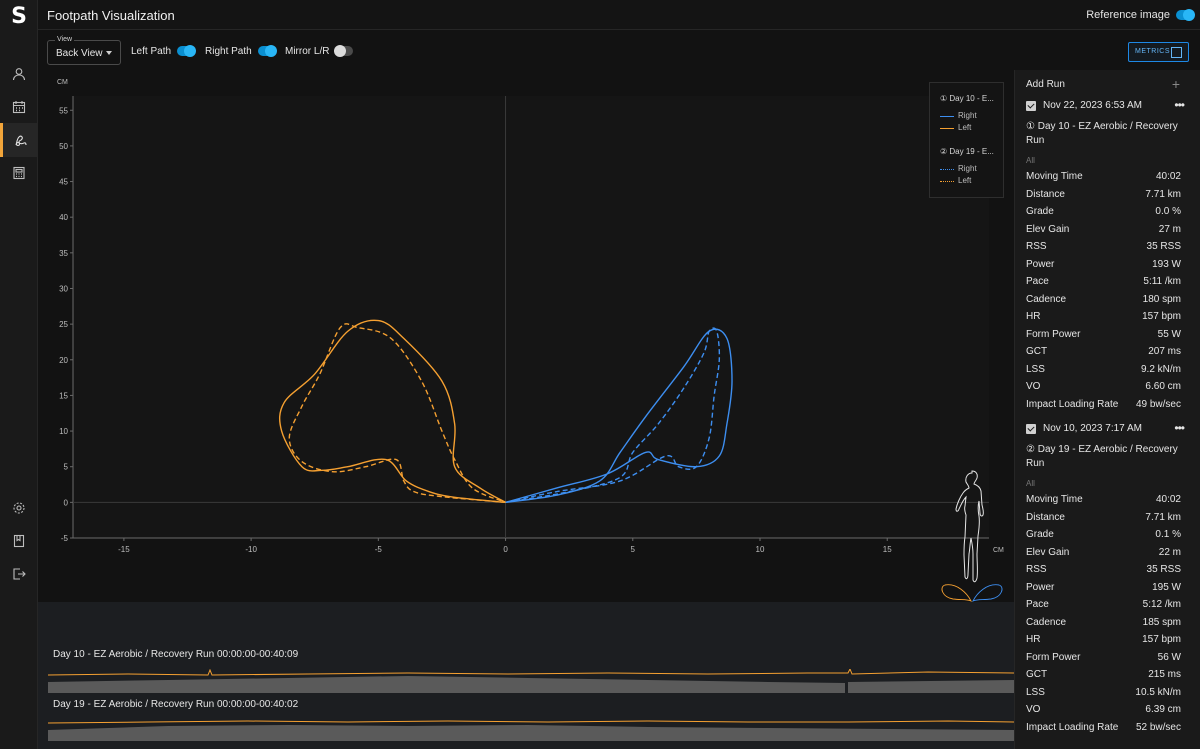 This screenshot has height=749, width=1200. I want to click on y-tick-label: 10, so click(63, 431).